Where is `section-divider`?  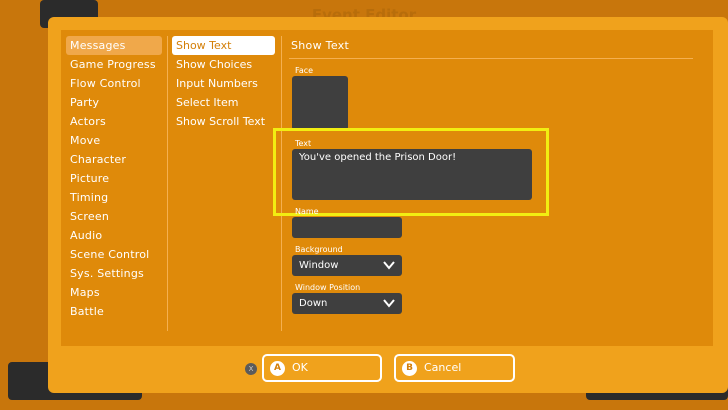 section-divider is located at coordinates (491, 58).